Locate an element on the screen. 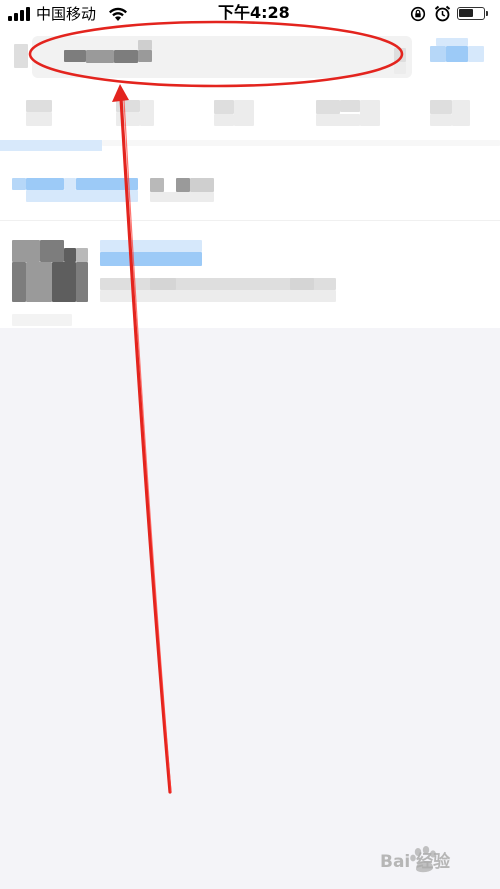 This screenshot has width=500, height=889. status-bar: 中国移动 下午4:28 is located at coordinates (250, 14).